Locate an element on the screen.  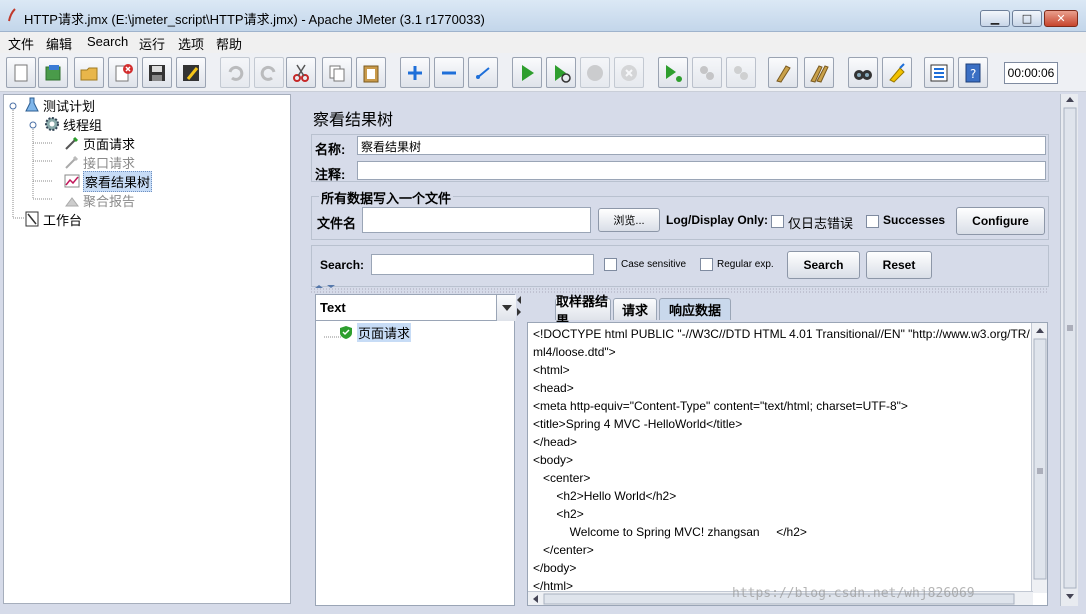
panel-splitter is located at coordinates (296, 350).